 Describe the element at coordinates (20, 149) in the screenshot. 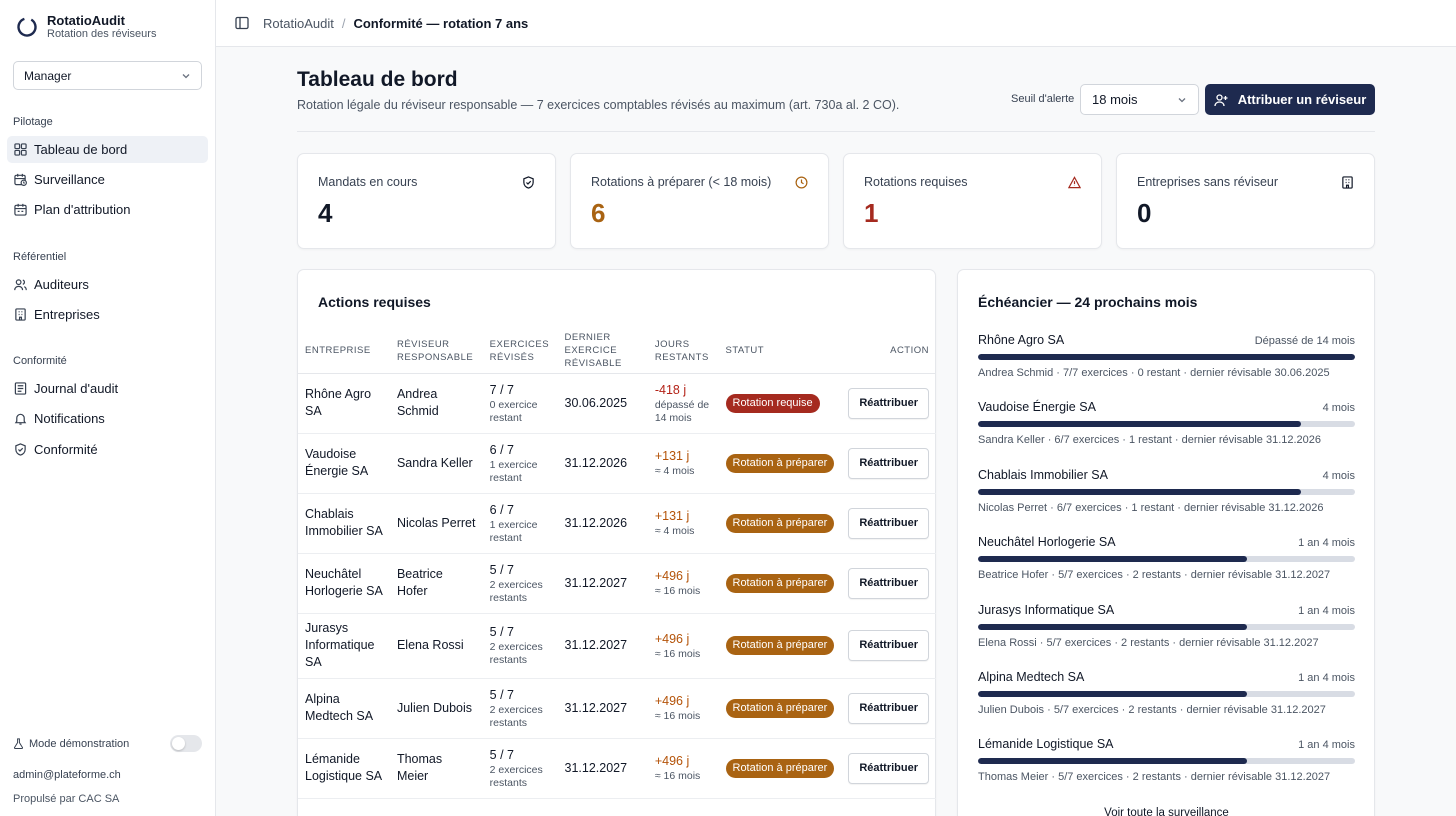

I see `grid-icon` at that location.